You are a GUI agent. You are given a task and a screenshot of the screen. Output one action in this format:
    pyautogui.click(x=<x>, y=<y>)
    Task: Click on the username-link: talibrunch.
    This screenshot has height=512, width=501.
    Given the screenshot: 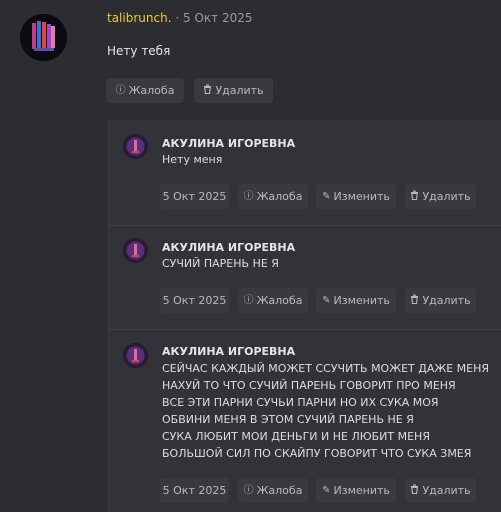 What is the action you would take?
    pyautogui.click(x=139, y=18)
    